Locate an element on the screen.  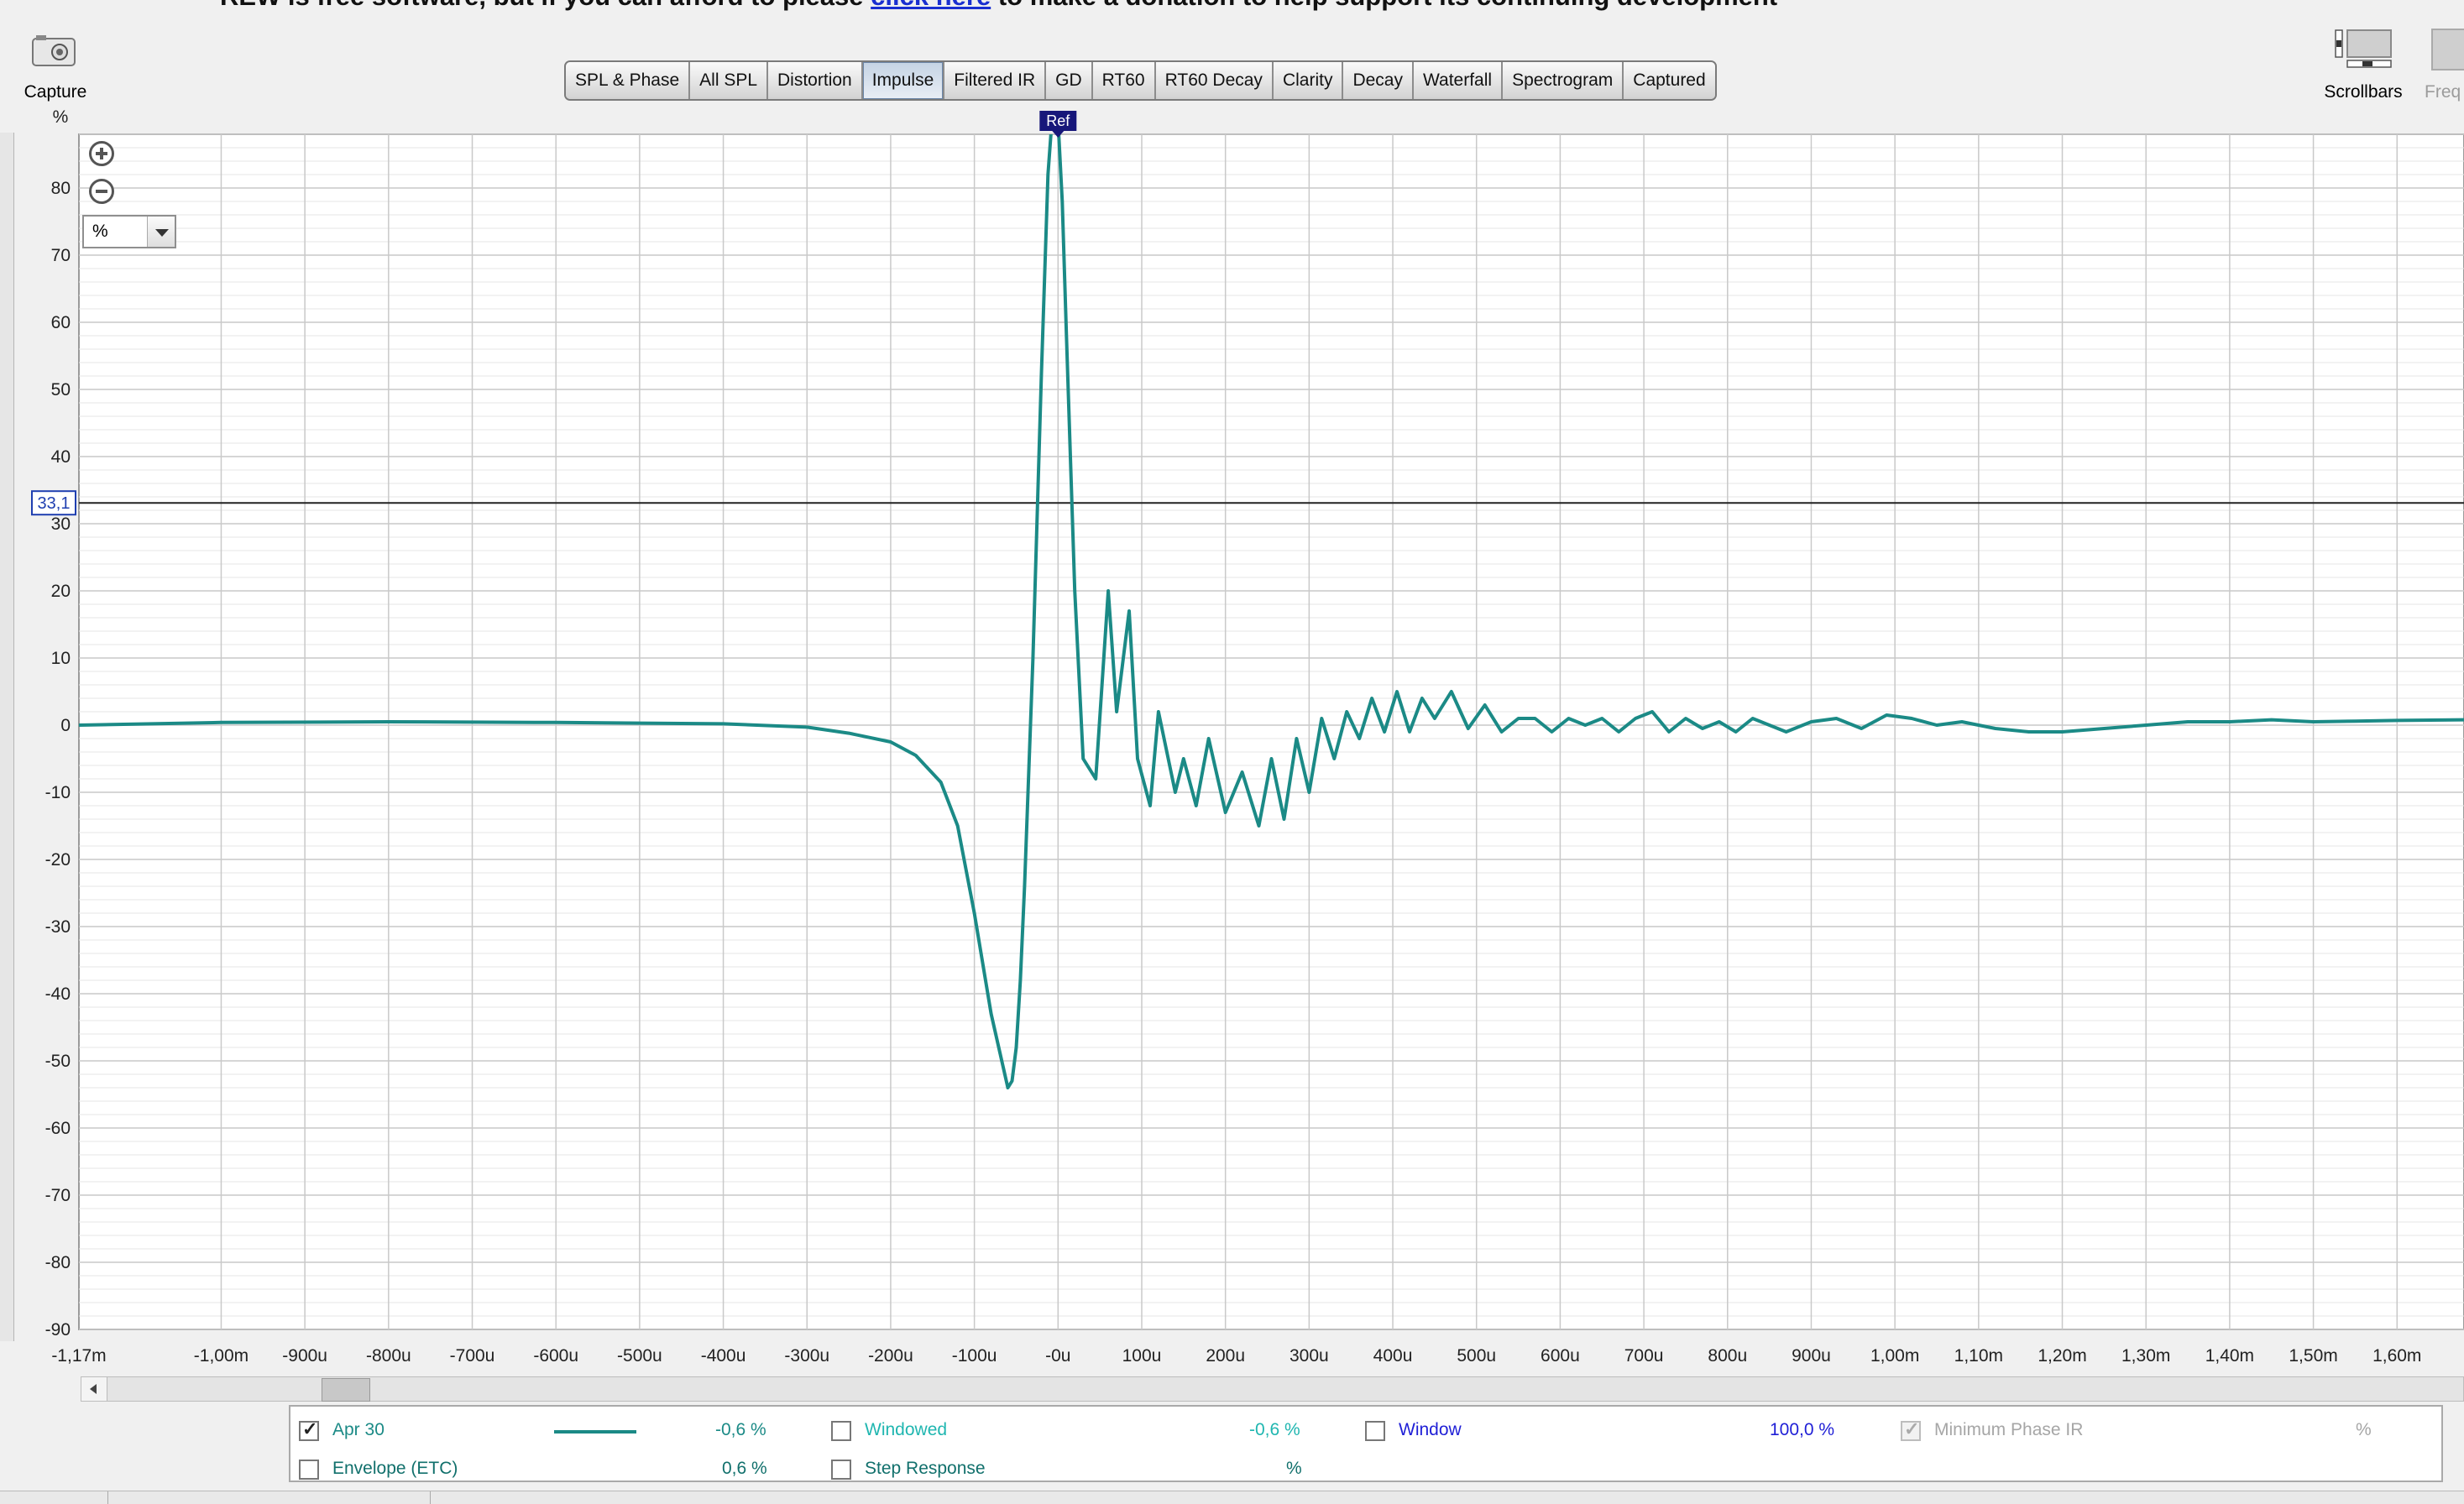
y-tick-label: -70 is located at coordinates (58, 1195).